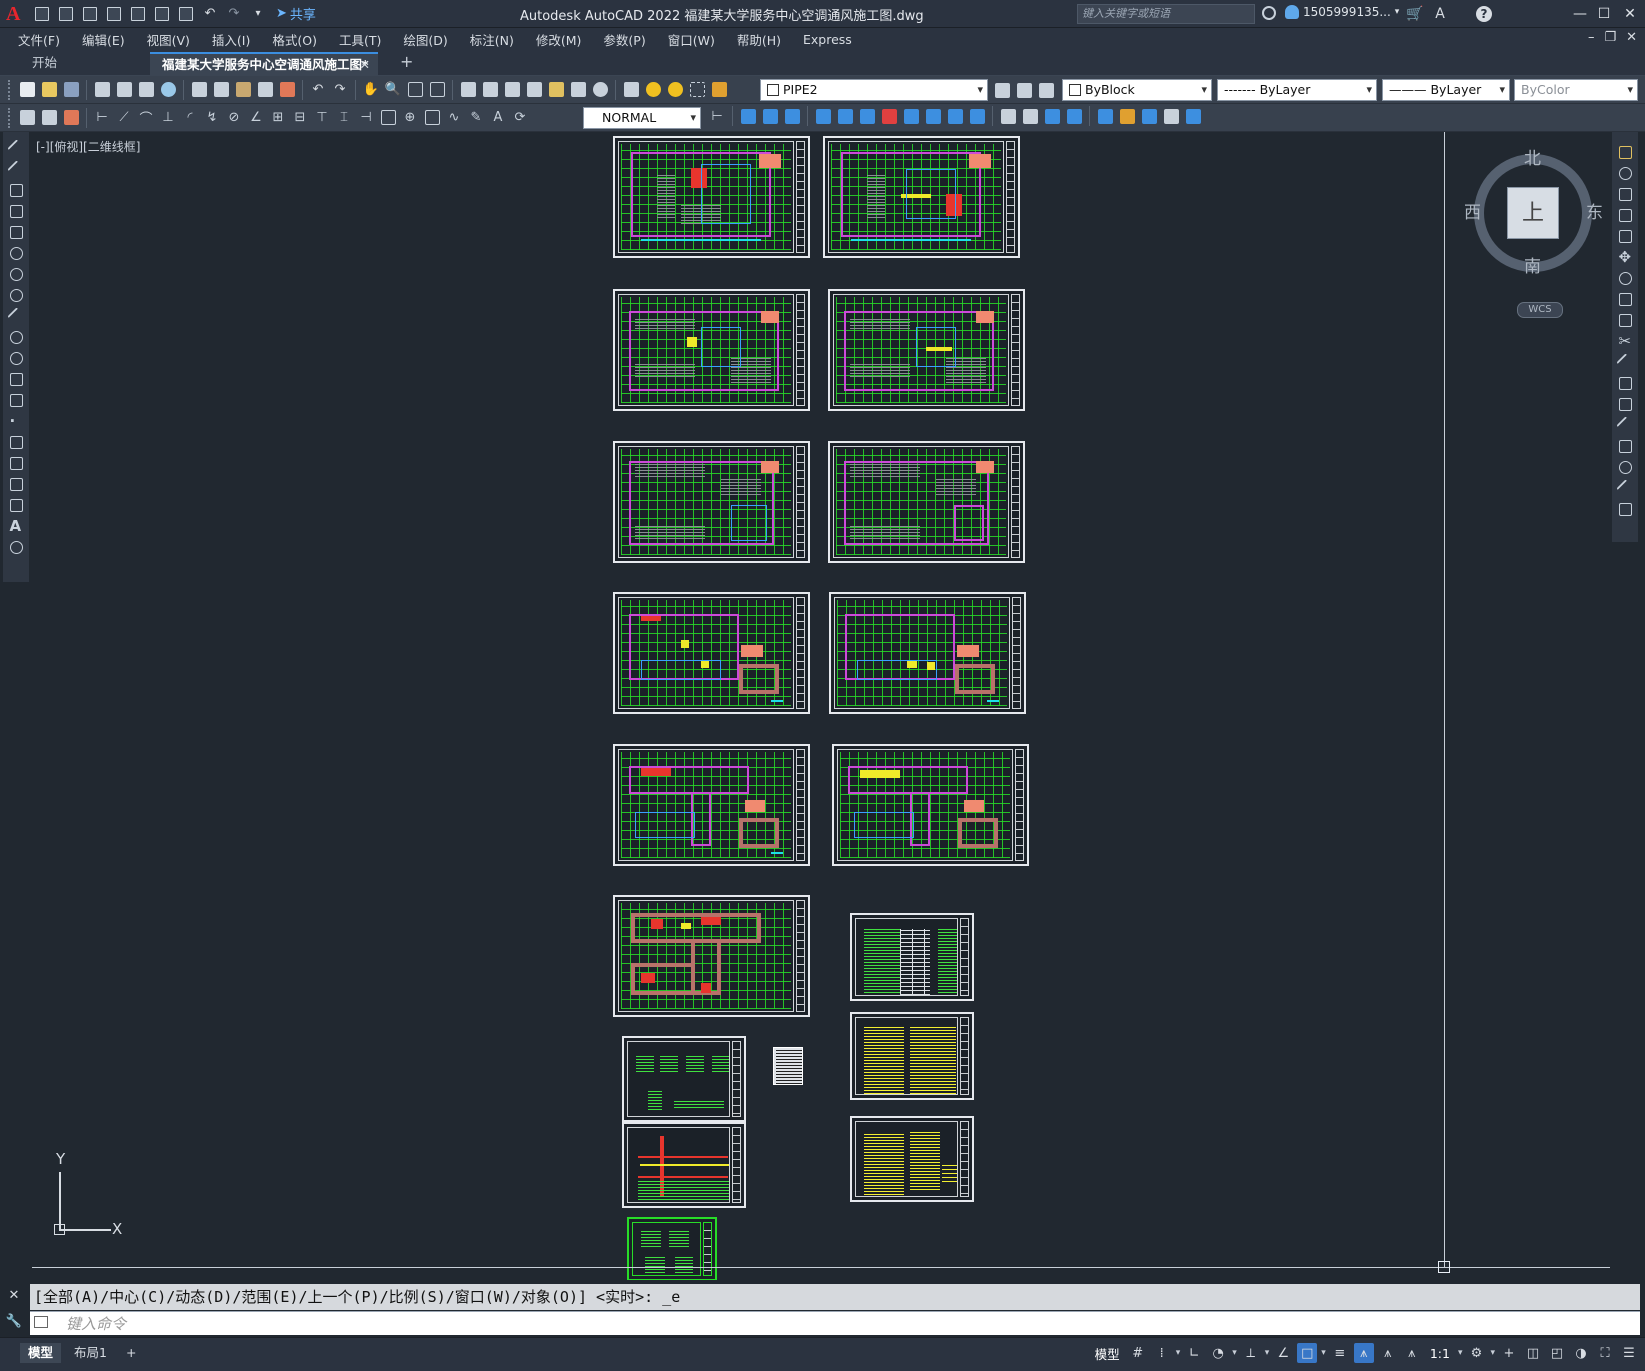 The width and height of the screenshot is (1645, 1371). I want to click on revision-cloud-icon, so click(16, 296).